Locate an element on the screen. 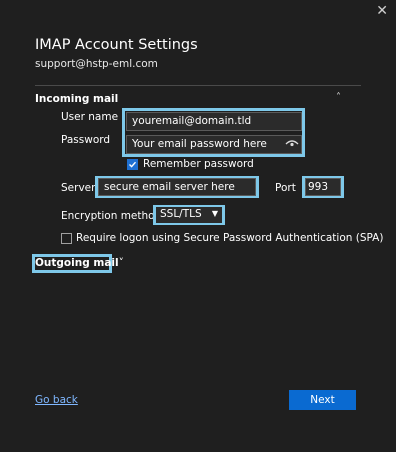  account-email: support@hstp-eml.com is located at coordinates (96, 64).